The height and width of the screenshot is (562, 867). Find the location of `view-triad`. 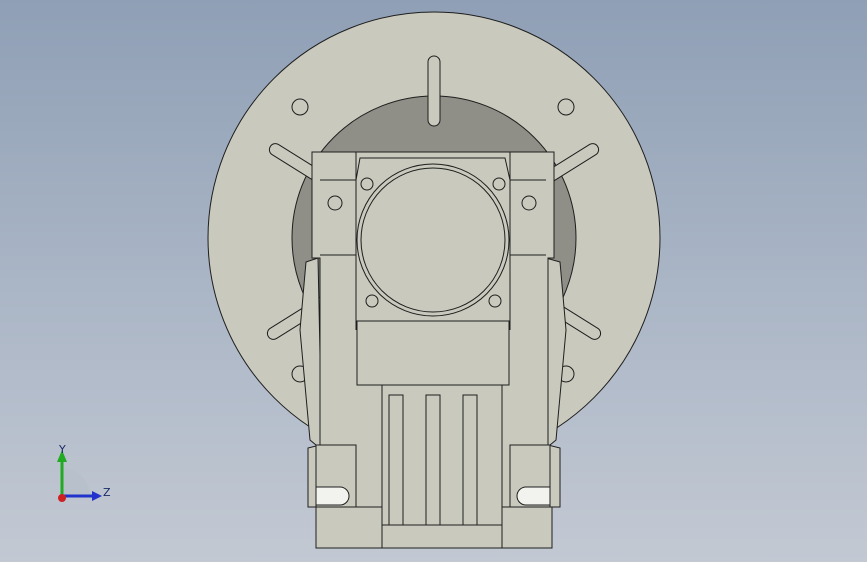

view-triad is located at coordinates (85, 478).